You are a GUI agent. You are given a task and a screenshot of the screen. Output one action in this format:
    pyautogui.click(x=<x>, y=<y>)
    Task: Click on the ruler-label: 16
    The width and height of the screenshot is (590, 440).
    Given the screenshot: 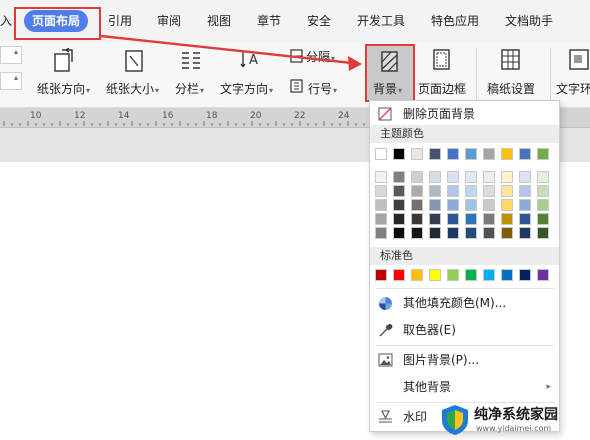 What is the action you would take?
    pyautogui.click(x=168, y=116)
    